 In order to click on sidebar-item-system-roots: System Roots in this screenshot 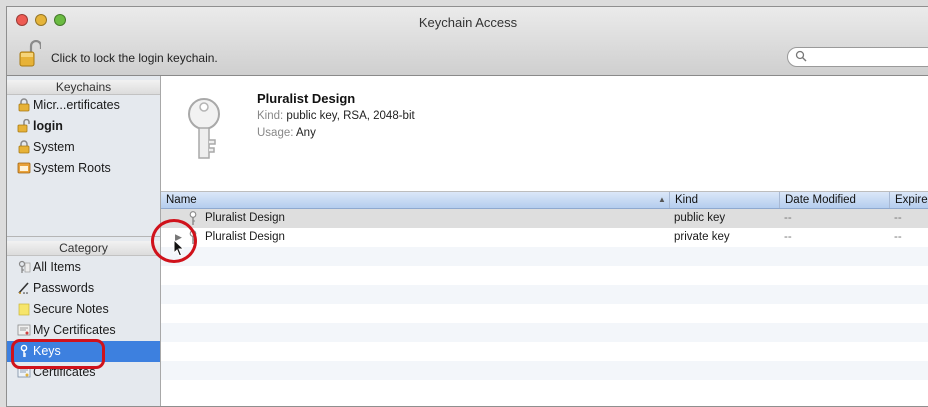, I will do `click(83, 168)`.